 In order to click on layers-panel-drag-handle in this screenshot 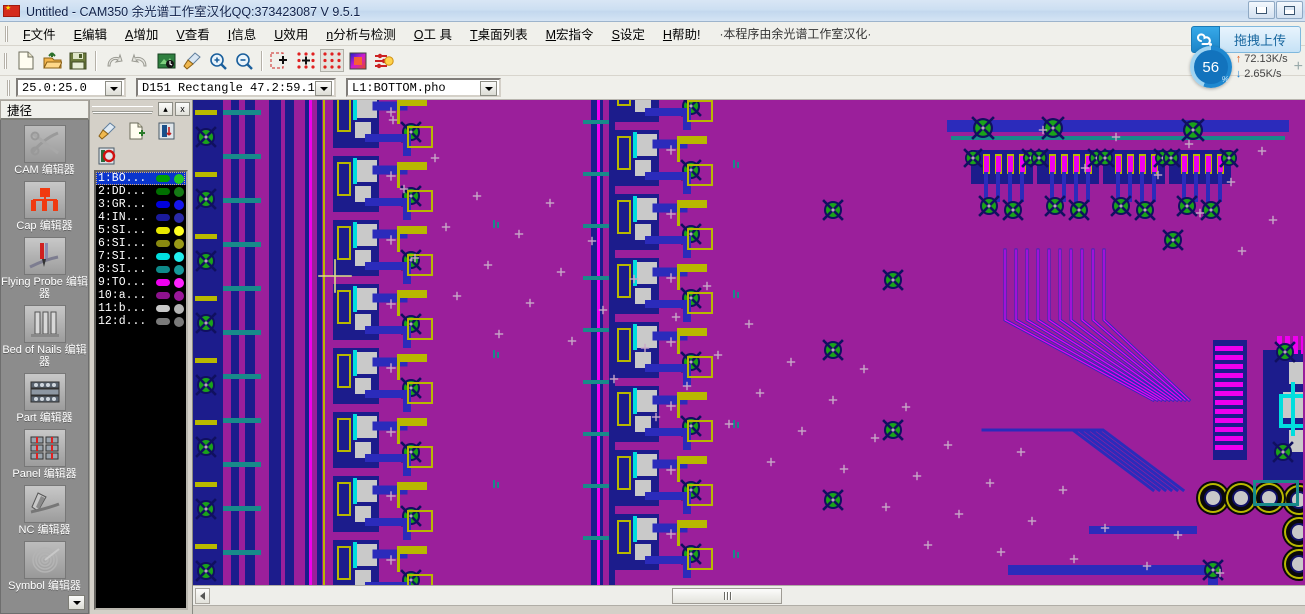, I will do `click(122, 109)`.